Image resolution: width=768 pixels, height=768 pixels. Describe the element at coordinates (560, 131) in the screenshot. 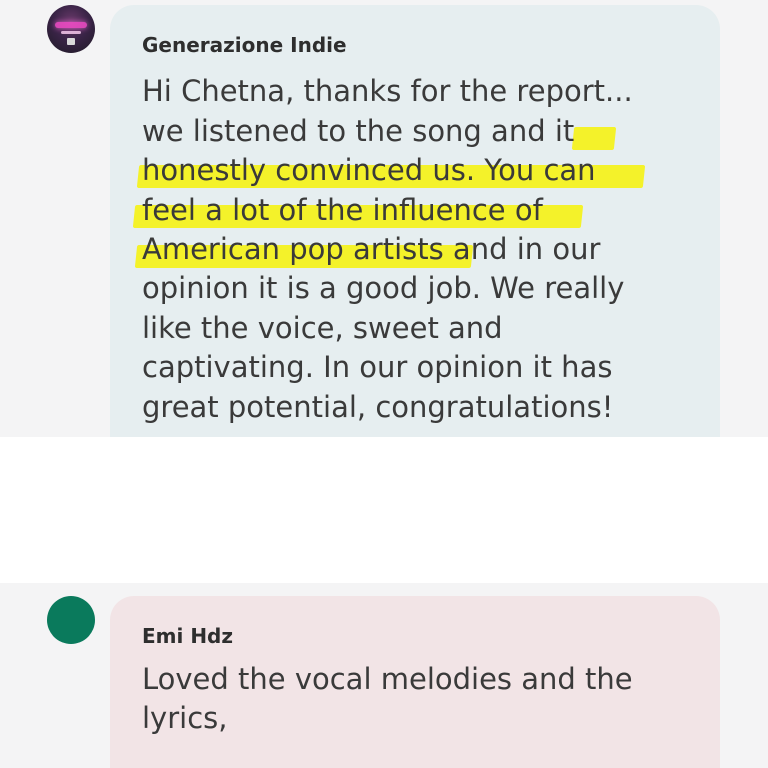

I see `highlighted-text: it` at that location.